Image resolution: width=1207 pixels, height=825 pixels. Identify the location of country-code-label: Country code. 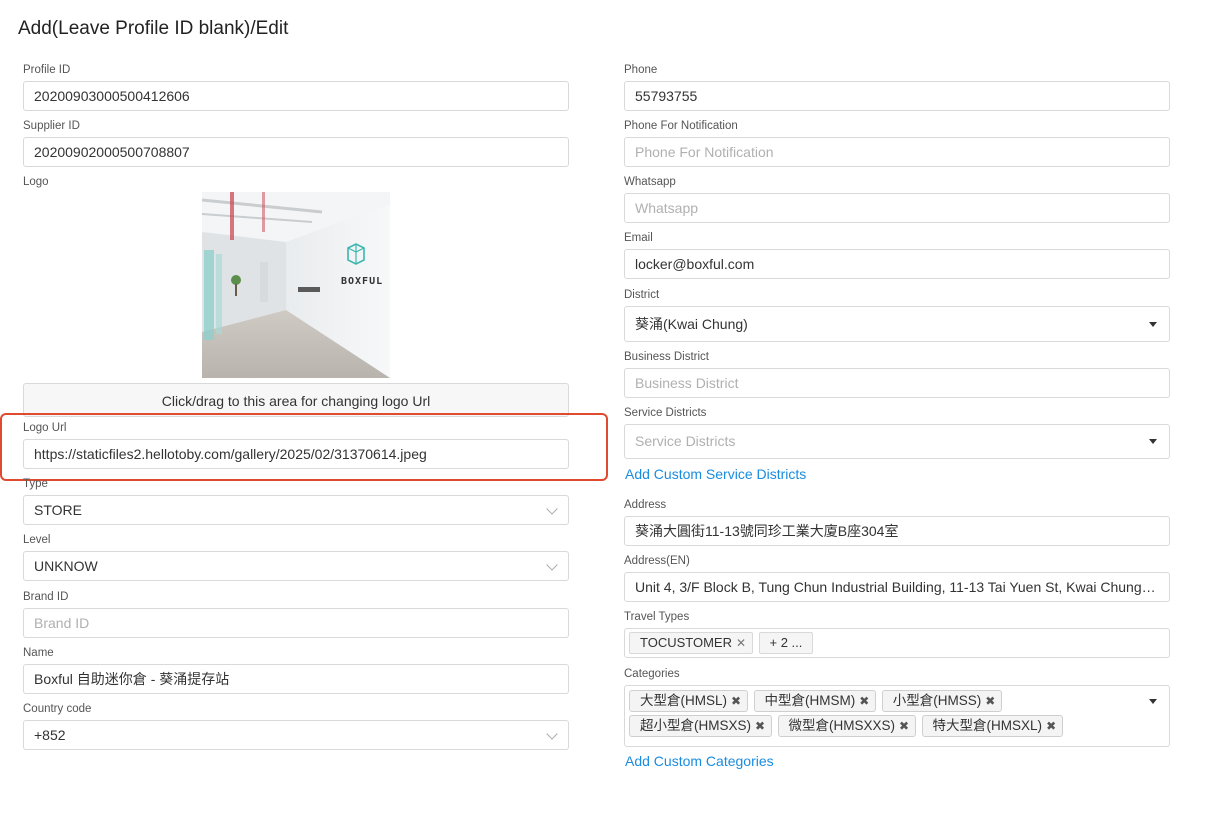
(57, 709).